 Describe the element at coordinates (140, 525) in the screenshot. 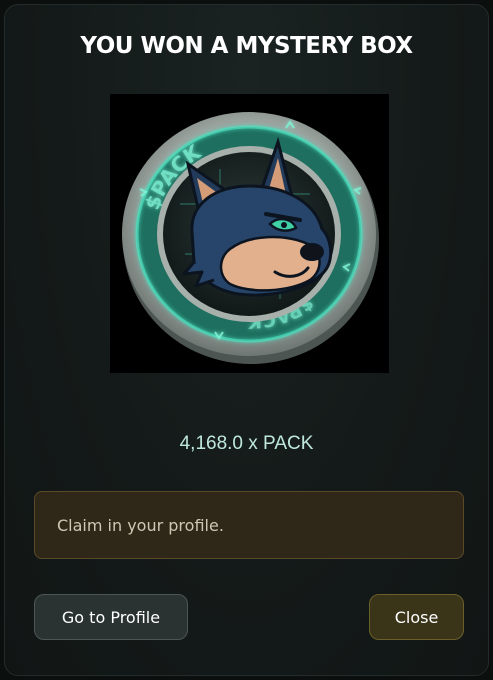

I see `claim-notice-text: Claim in your profile.` at that location.